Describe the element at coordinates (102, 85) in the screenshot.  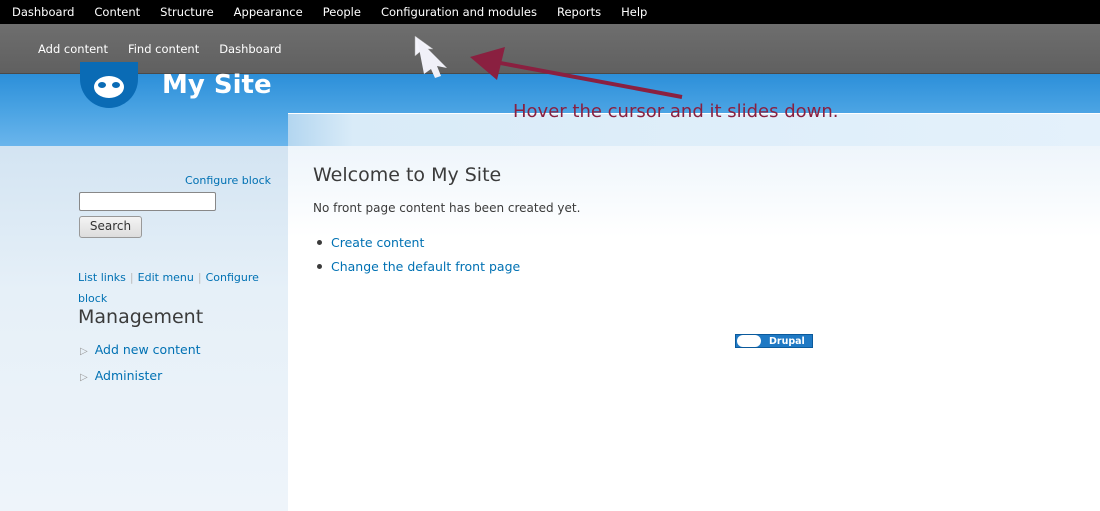
I see `logo-eye-left` at that location.